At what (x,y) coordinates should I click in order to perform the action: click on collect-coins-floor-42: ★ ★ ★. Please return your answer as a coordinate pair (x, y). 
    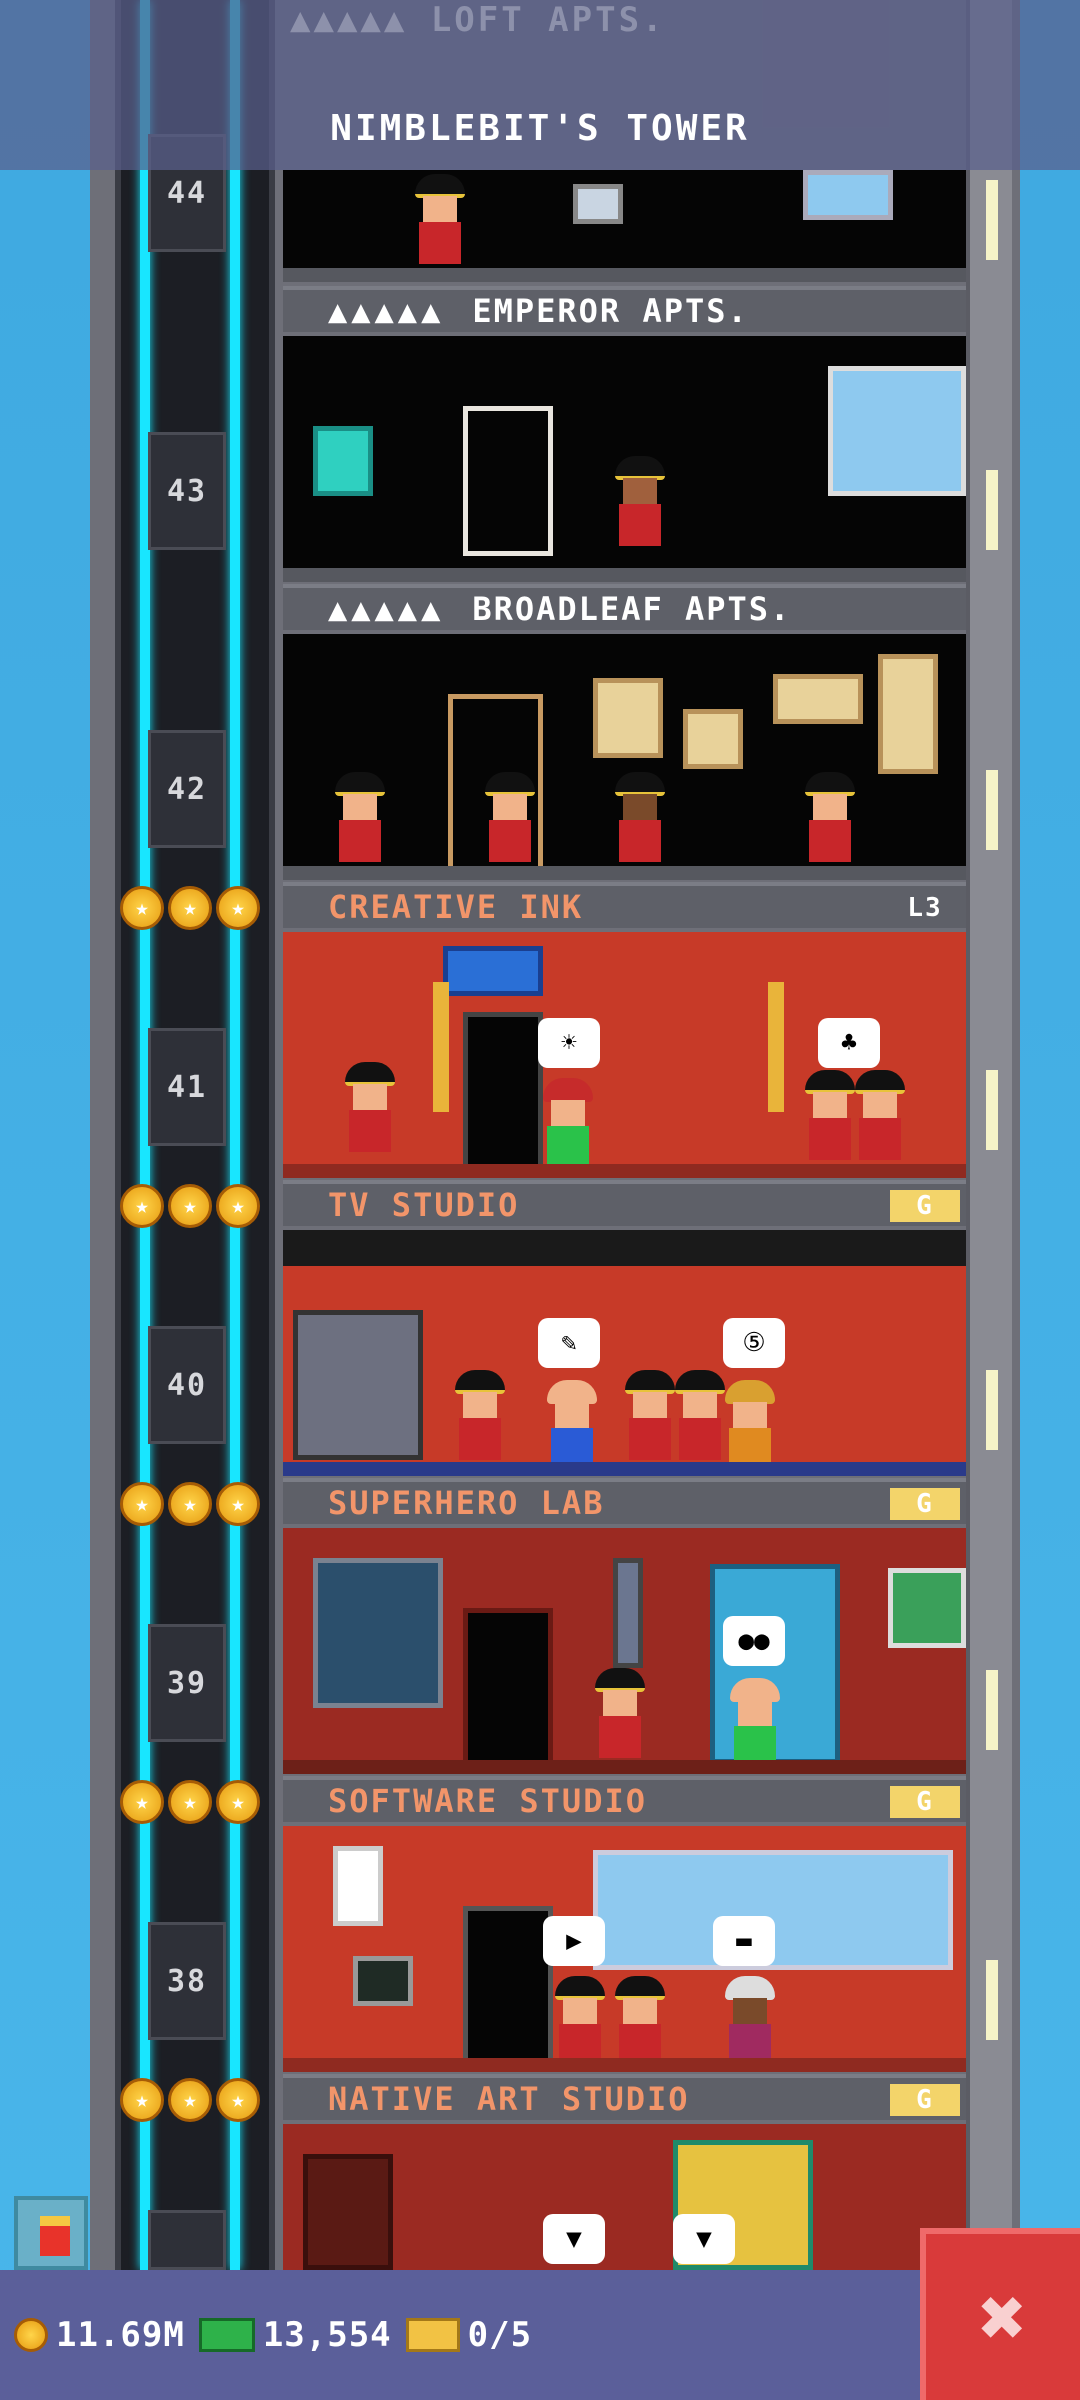
    Looking at the image, I should click on (190, 908).